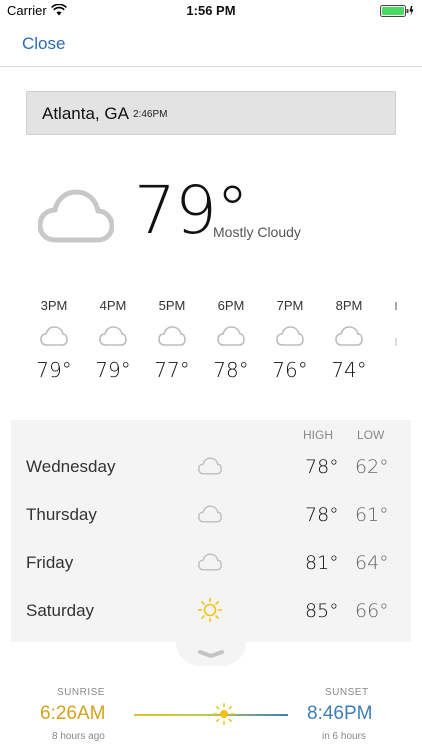 This screenshot has height=750, width=422. I want to click on low-column-header: LOW, so click(371, 435).